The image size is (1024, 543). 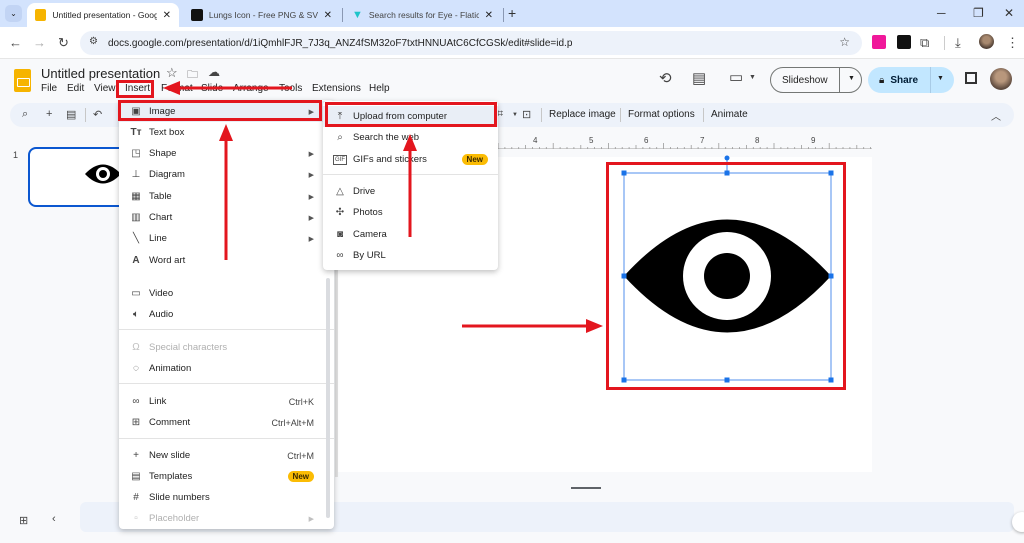 I want to click on version-history-icon: ⟲, so click(x=665, y=78).